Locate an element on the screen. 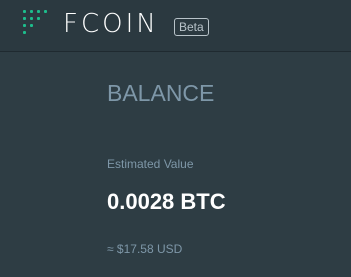 The height and width of the screenshot is (277, 351). beta-badge: Beta is located at coordinates (191, 27).